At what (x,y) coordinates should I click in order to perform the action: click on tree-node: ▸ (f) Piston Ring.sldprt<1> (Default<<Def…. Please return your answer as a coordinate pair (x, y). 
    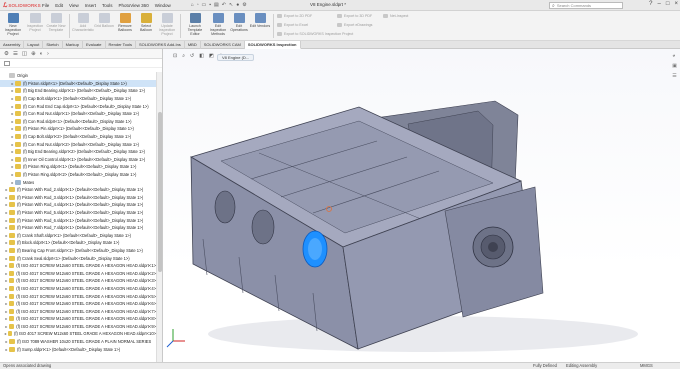
    Looking at the image, I should click on (78, 167).